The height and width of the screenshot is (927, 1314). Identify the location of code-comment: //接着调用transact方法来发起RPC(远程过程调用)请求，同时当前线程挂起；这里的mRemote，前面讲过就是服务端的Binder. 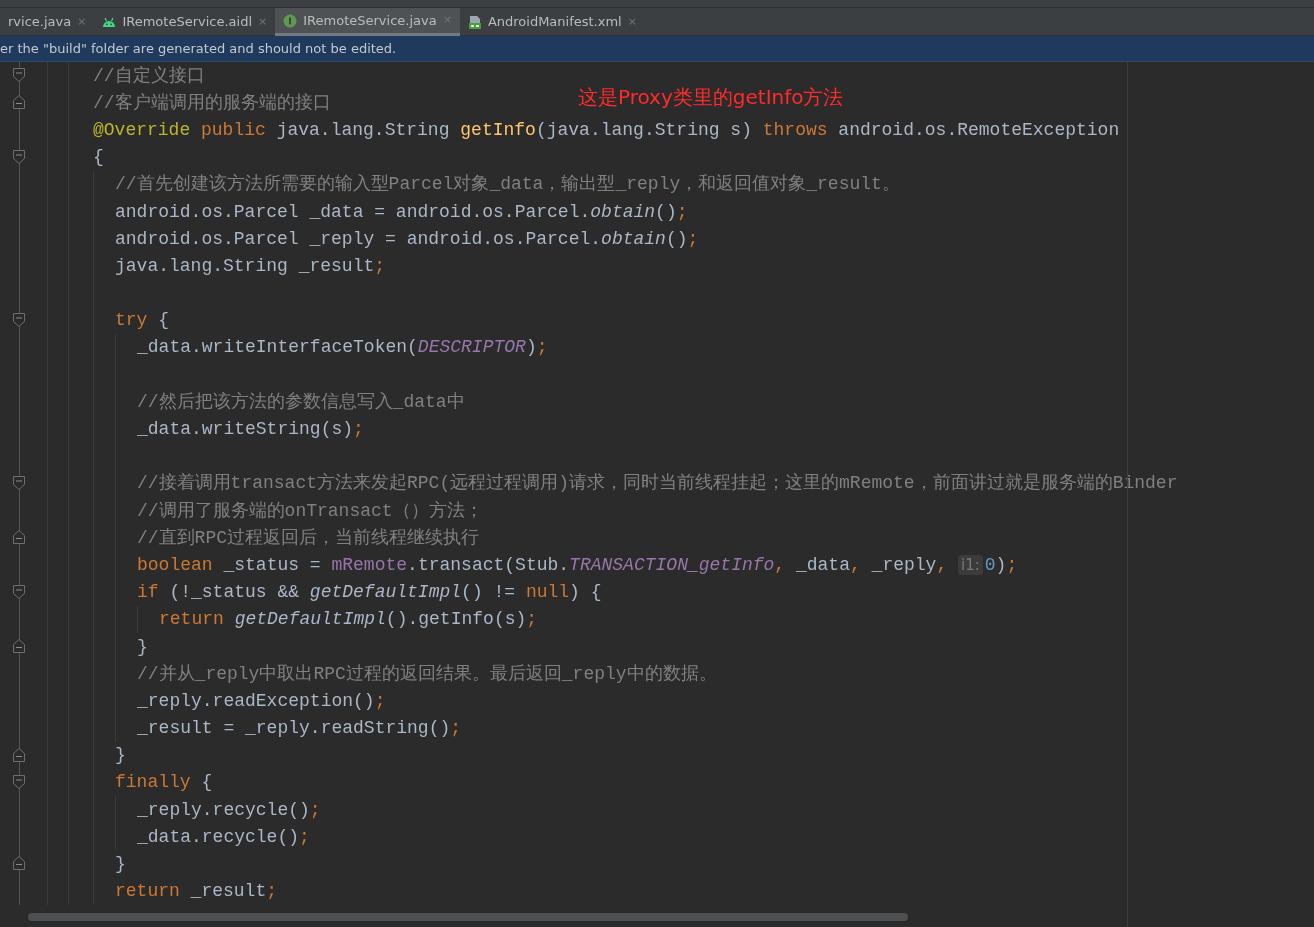
(657, 484).